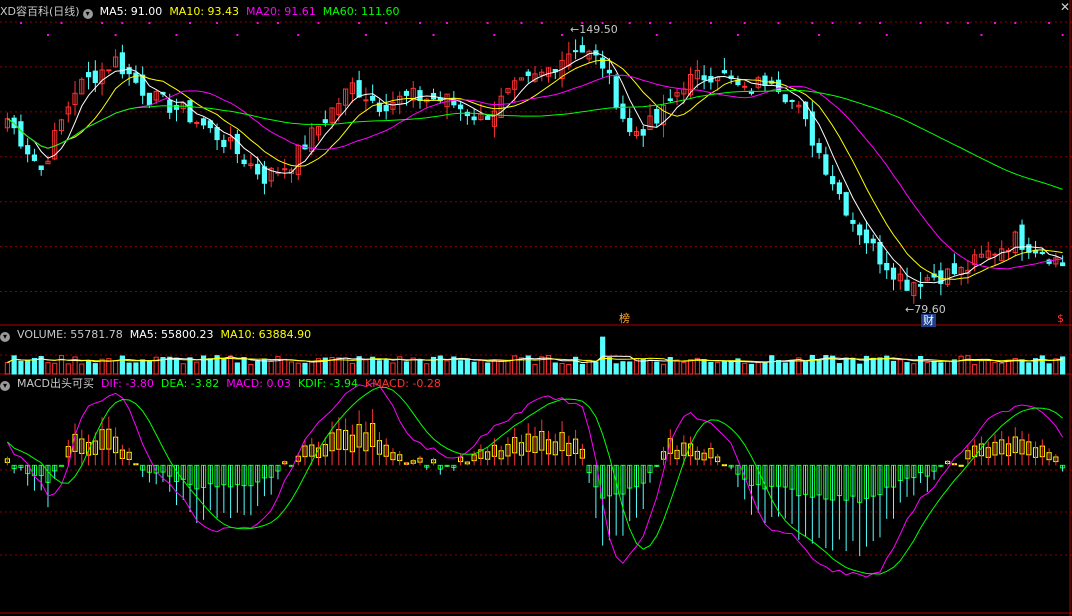 Image resolution: width=1072 pixels, height=616 pixels. Describe the element at coordinates (5, 337) in the screenshot. I see `volume-settings-icon: ▾` at that location.